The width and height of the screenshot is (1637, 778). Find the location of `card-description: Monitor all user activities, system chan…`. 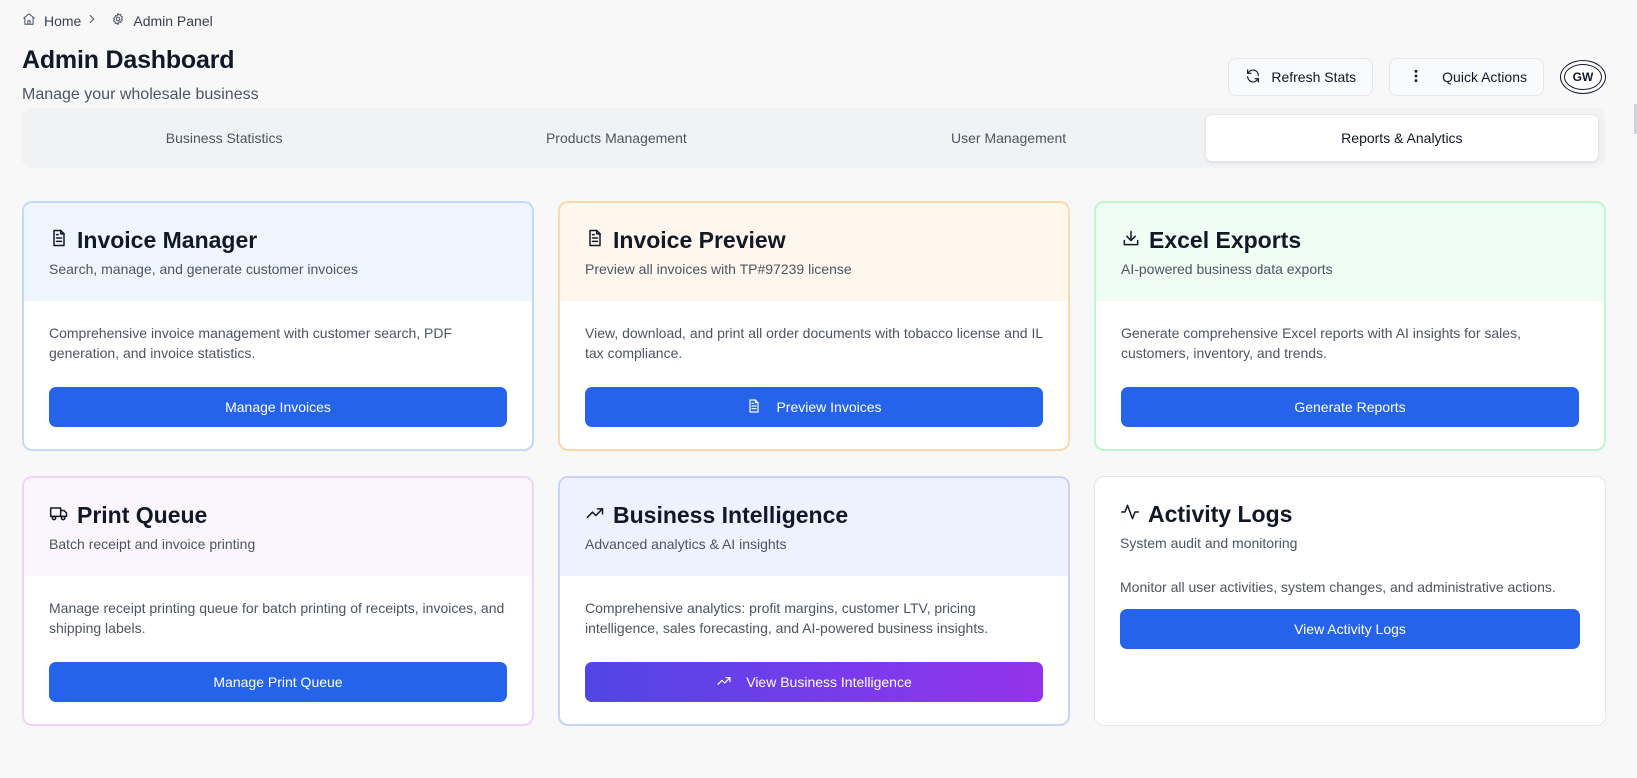

card-description: Monitor all user activities, system chan… is located at coordinates (1338, 587).